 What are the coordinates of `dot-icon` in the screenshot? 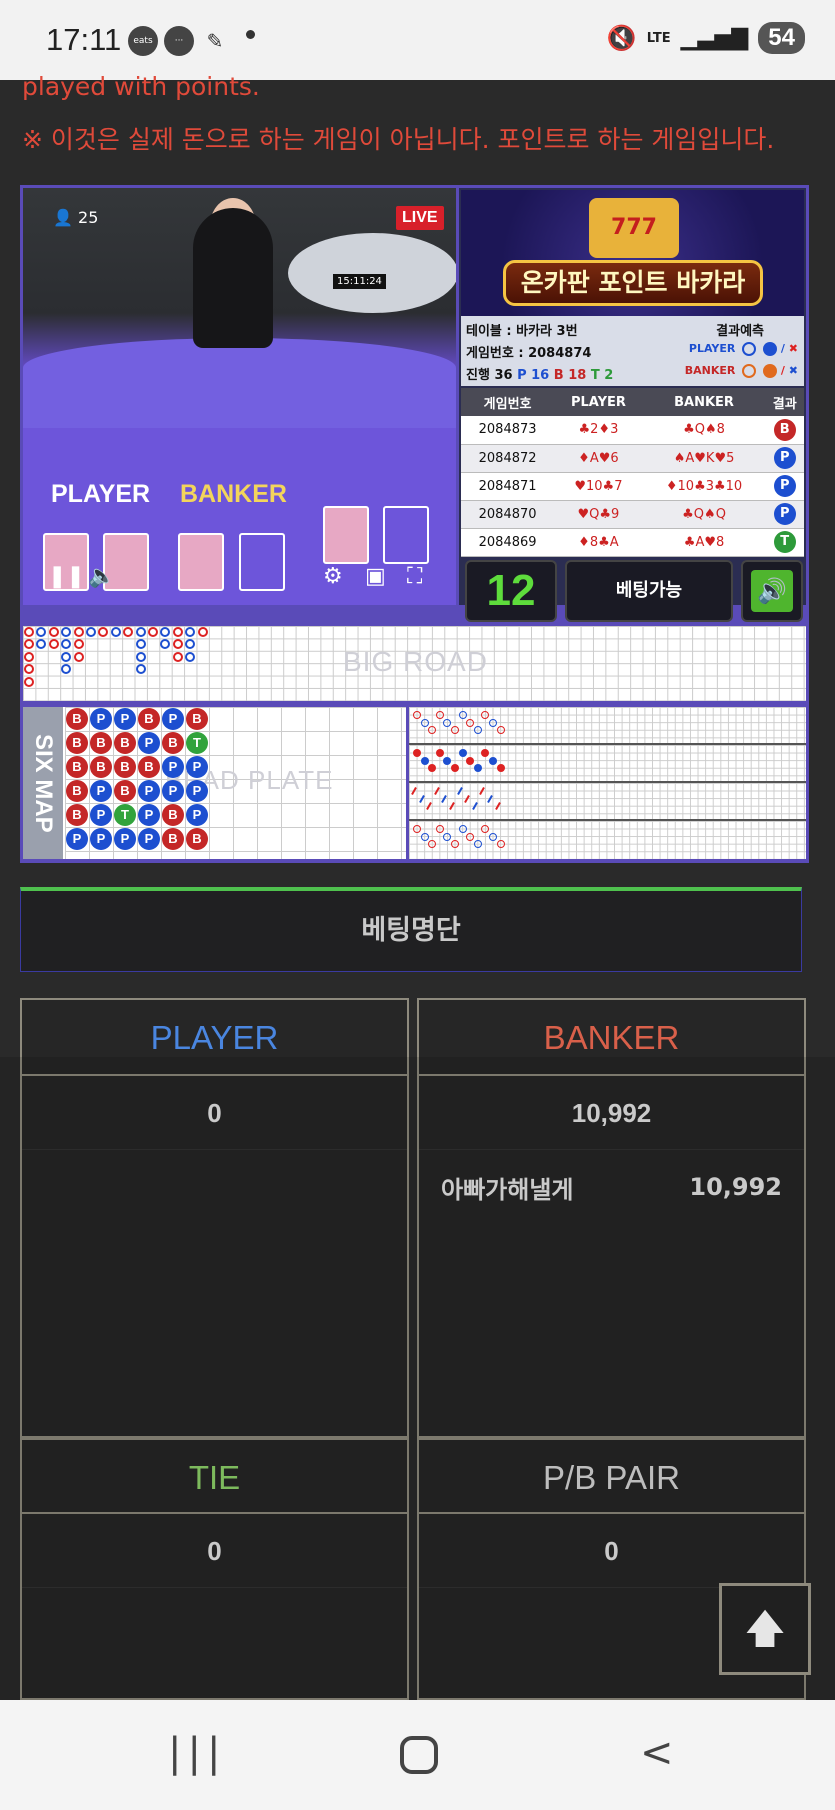 It's located at (770, 371).